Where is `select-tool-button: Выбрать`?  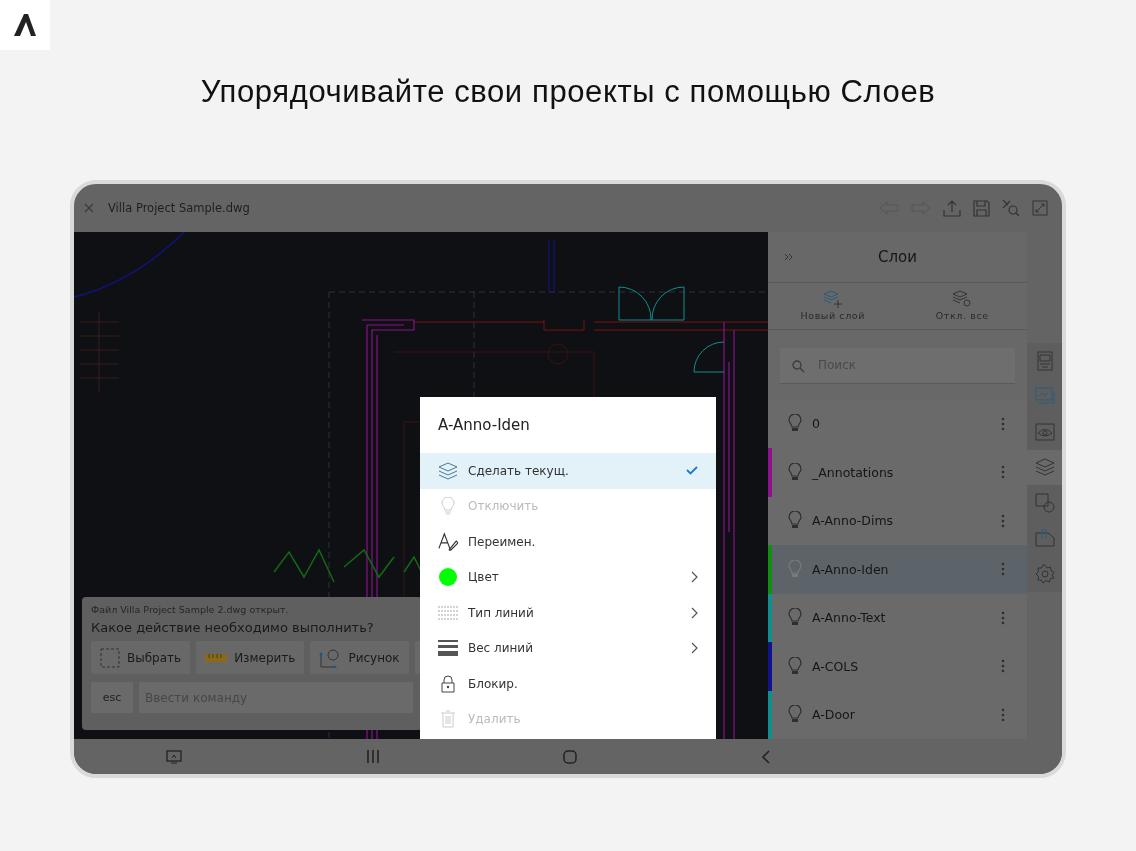
select-tool-button: Выбрать is located at coordinates (141, 657).